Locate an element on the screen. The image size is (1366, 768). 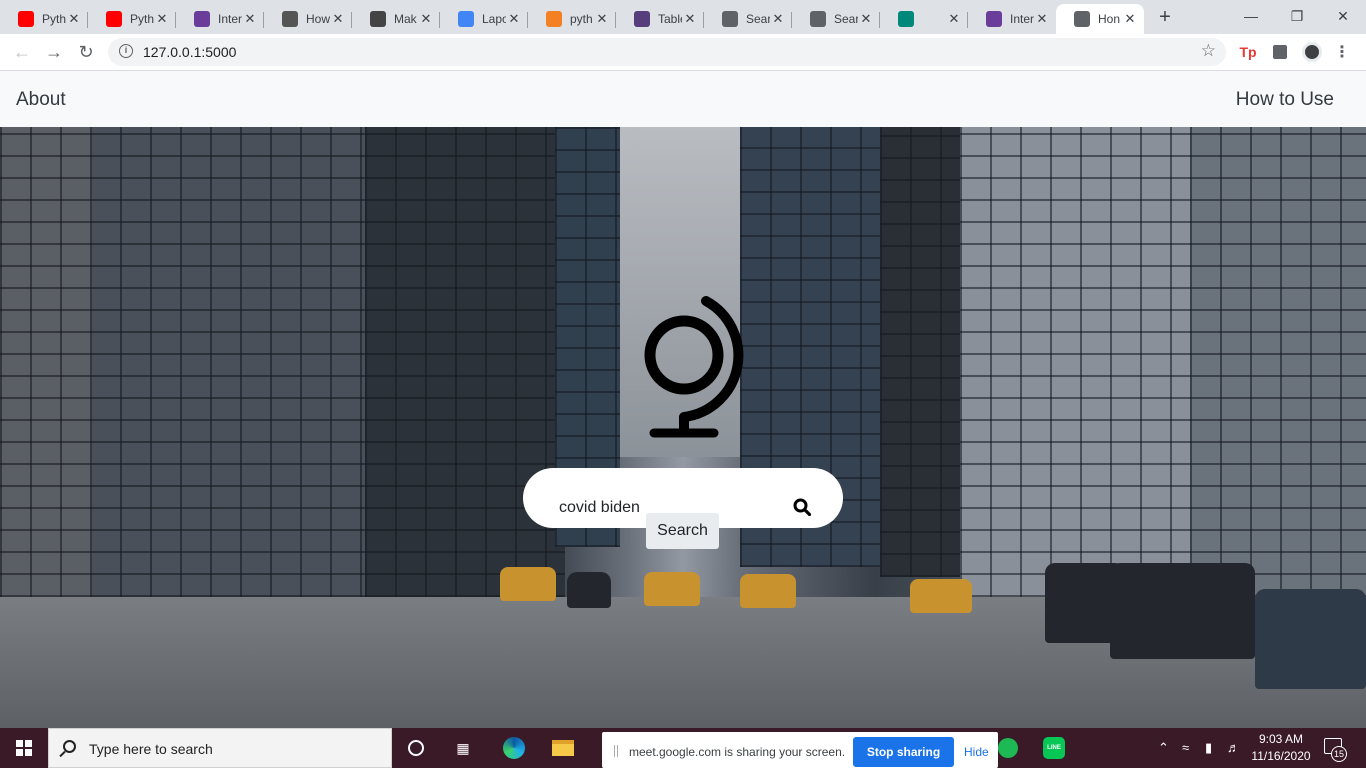
browser-tab: Lapo ✕ is located at coordinates (484, 19).